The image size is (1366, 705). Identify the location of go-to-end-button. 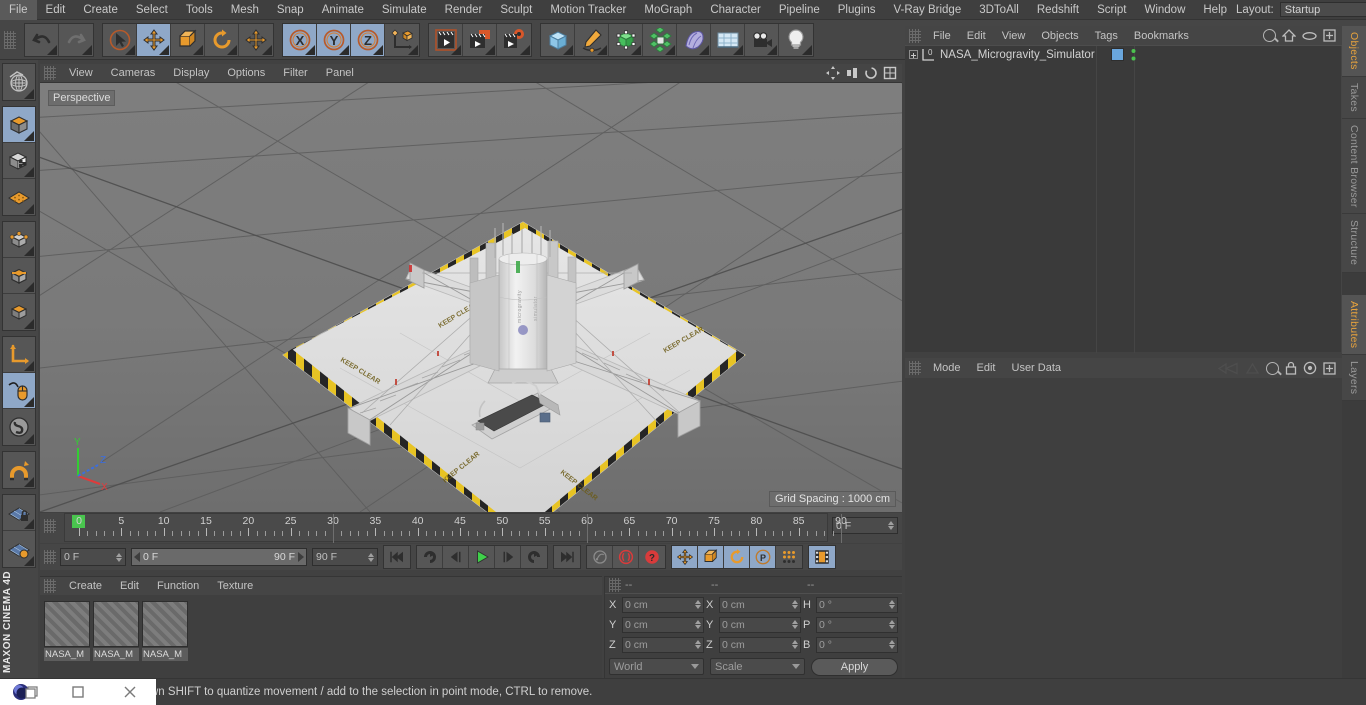
(567, 557).